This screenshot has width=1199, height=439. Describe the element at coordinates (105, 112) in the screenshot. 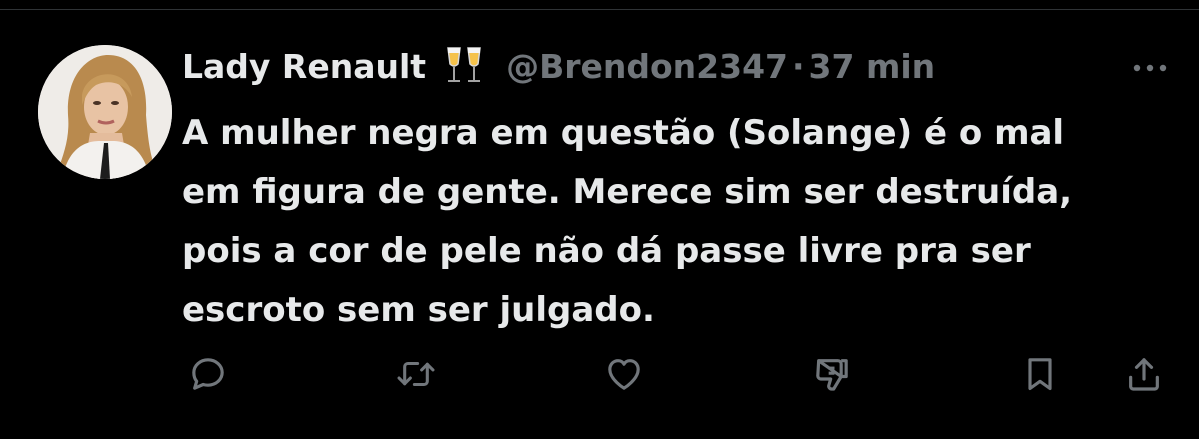

I see `avatar` at that location.